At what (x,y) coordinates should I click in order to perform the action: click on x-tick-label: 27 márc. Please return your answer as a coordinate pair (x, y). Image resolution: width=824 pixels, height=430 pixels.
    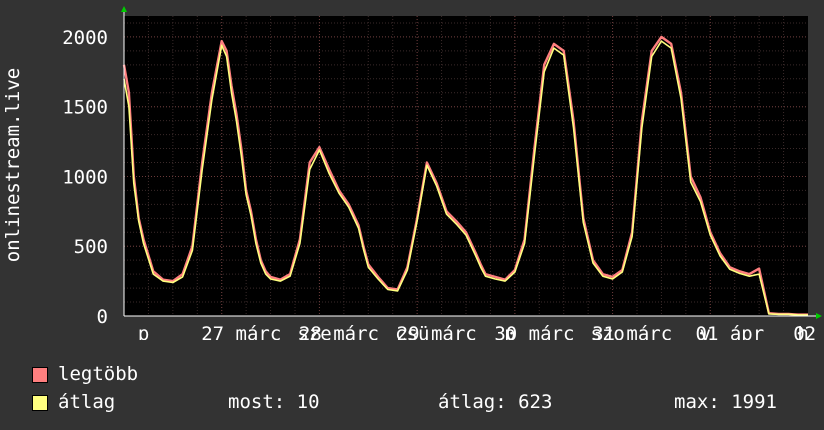
    Looking at the image, I should click on (241, 331).